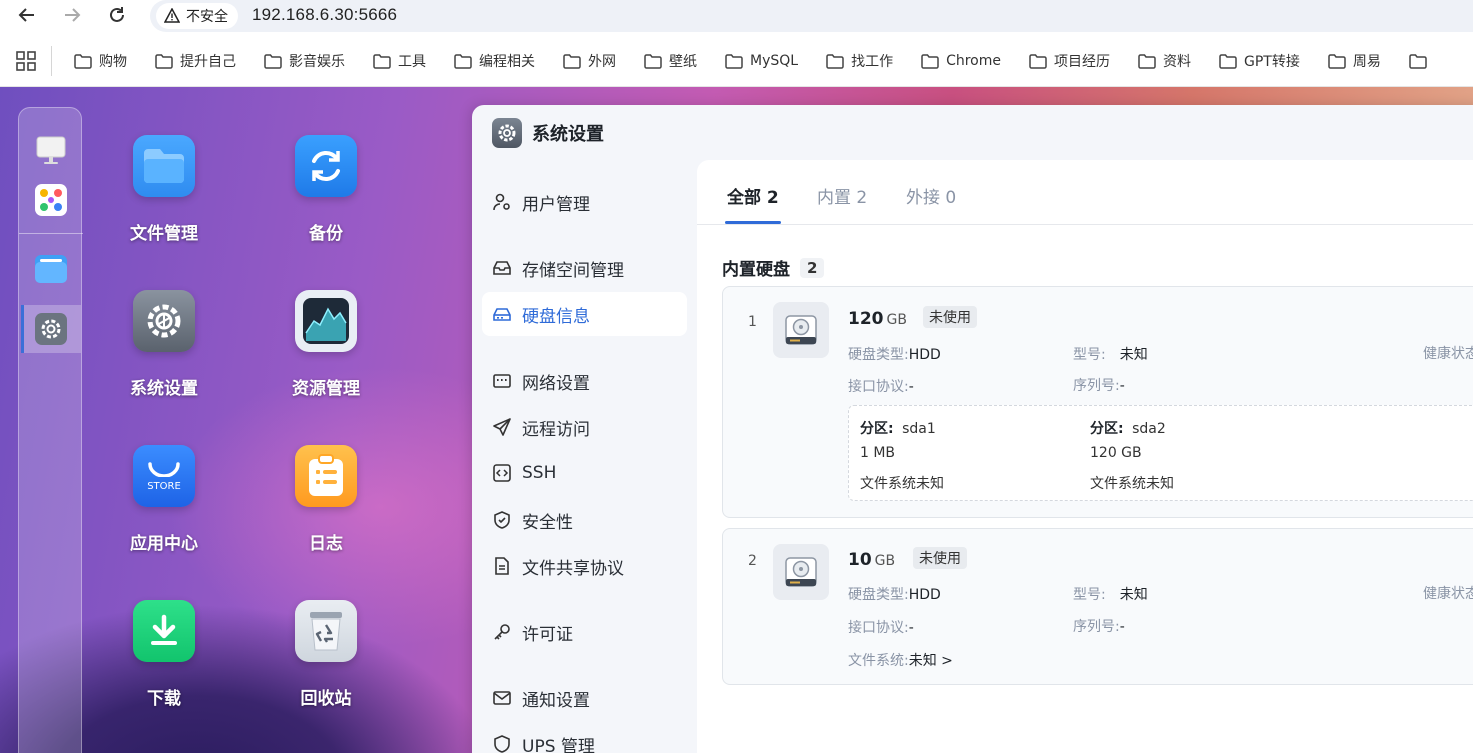  Describe the element at coordinates (164, 344) in the screenshot. I see `app-system-settings: 系统设置` at that location.